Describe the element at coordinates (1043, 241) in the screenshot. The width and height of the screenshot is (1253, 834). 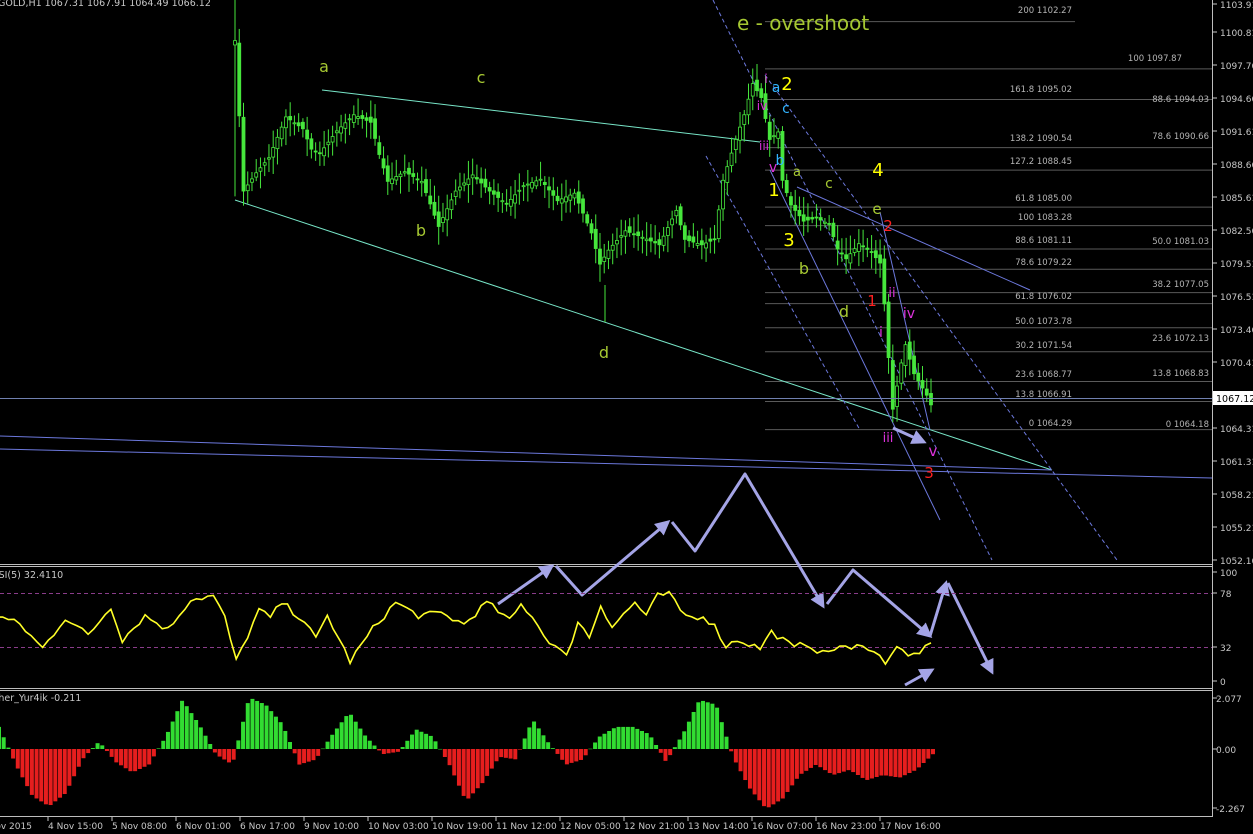
I see `fib-label: 88.6 1081.11` at that location.